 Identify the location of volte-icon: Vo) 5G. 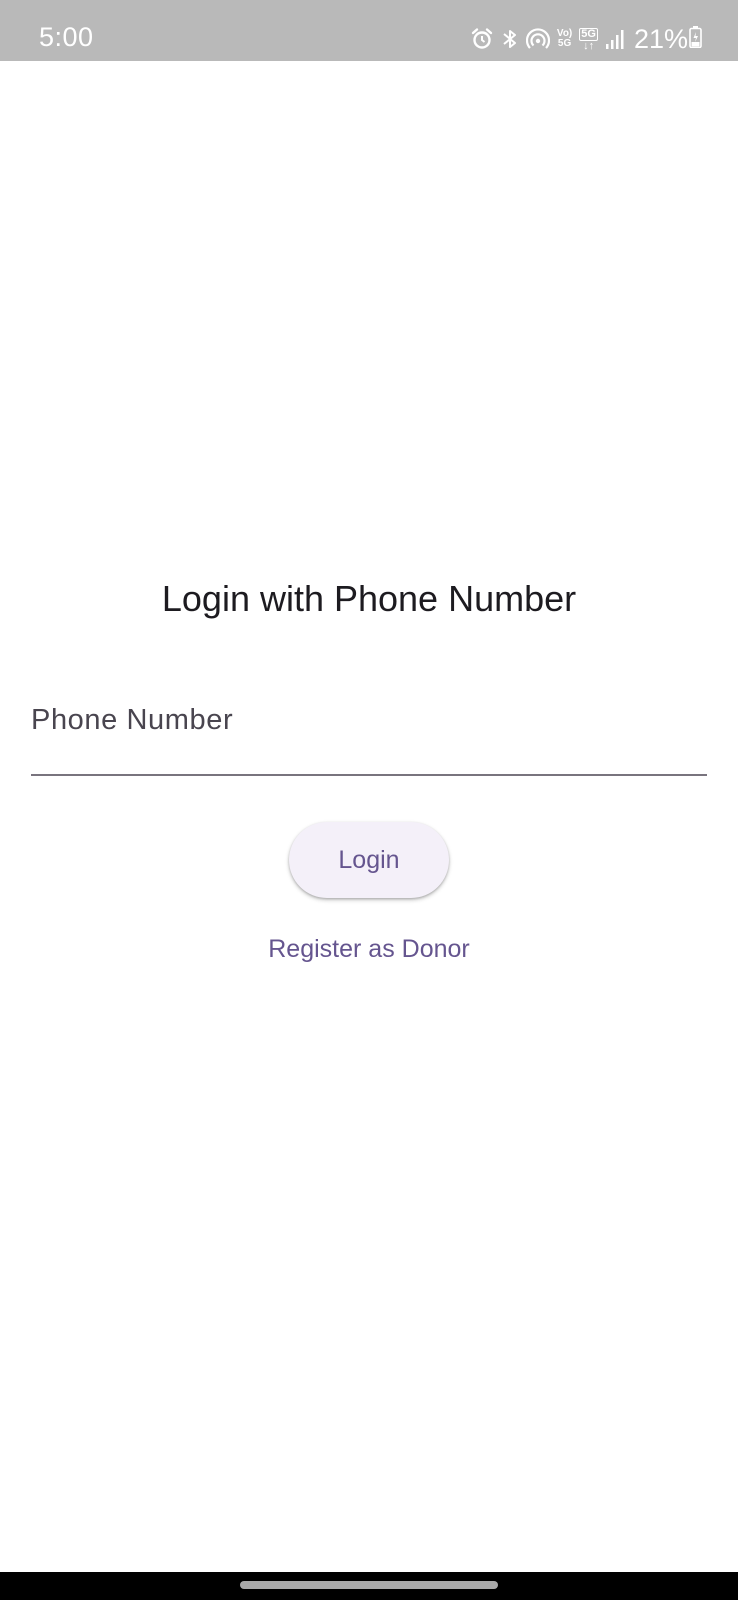
(564, 39).